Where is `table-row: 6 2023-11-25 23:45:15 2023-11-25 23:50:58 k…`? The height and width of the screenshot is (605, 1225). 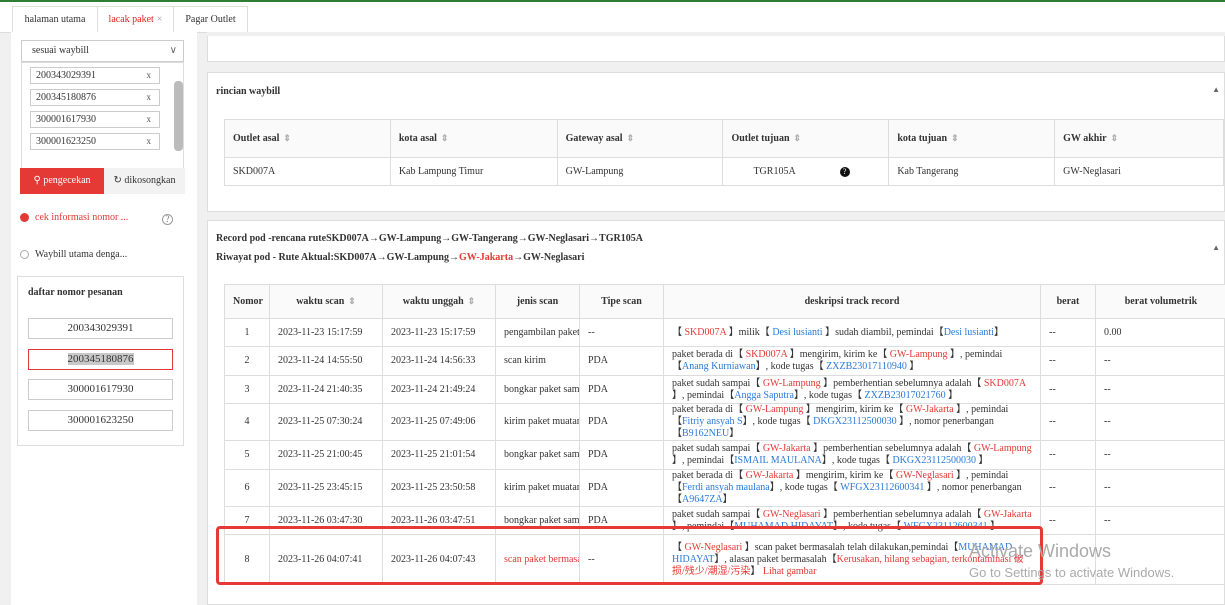
table-row: 6 2023-11-25 23:45:15 2023-11-25 23:50:58 k… is located at coordinates (724, 488).